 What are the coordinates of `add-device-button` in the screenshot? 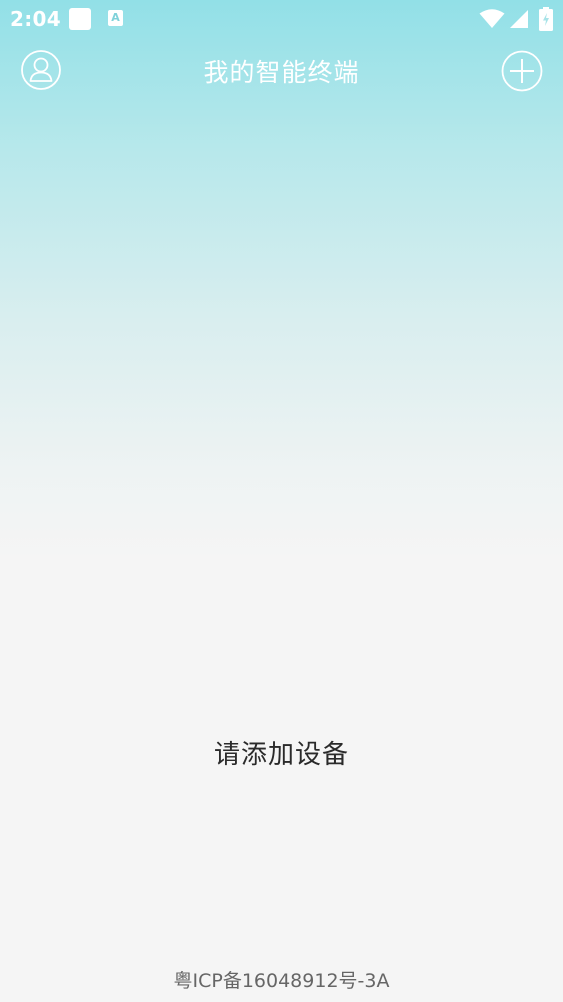 It's located at (522, 71).